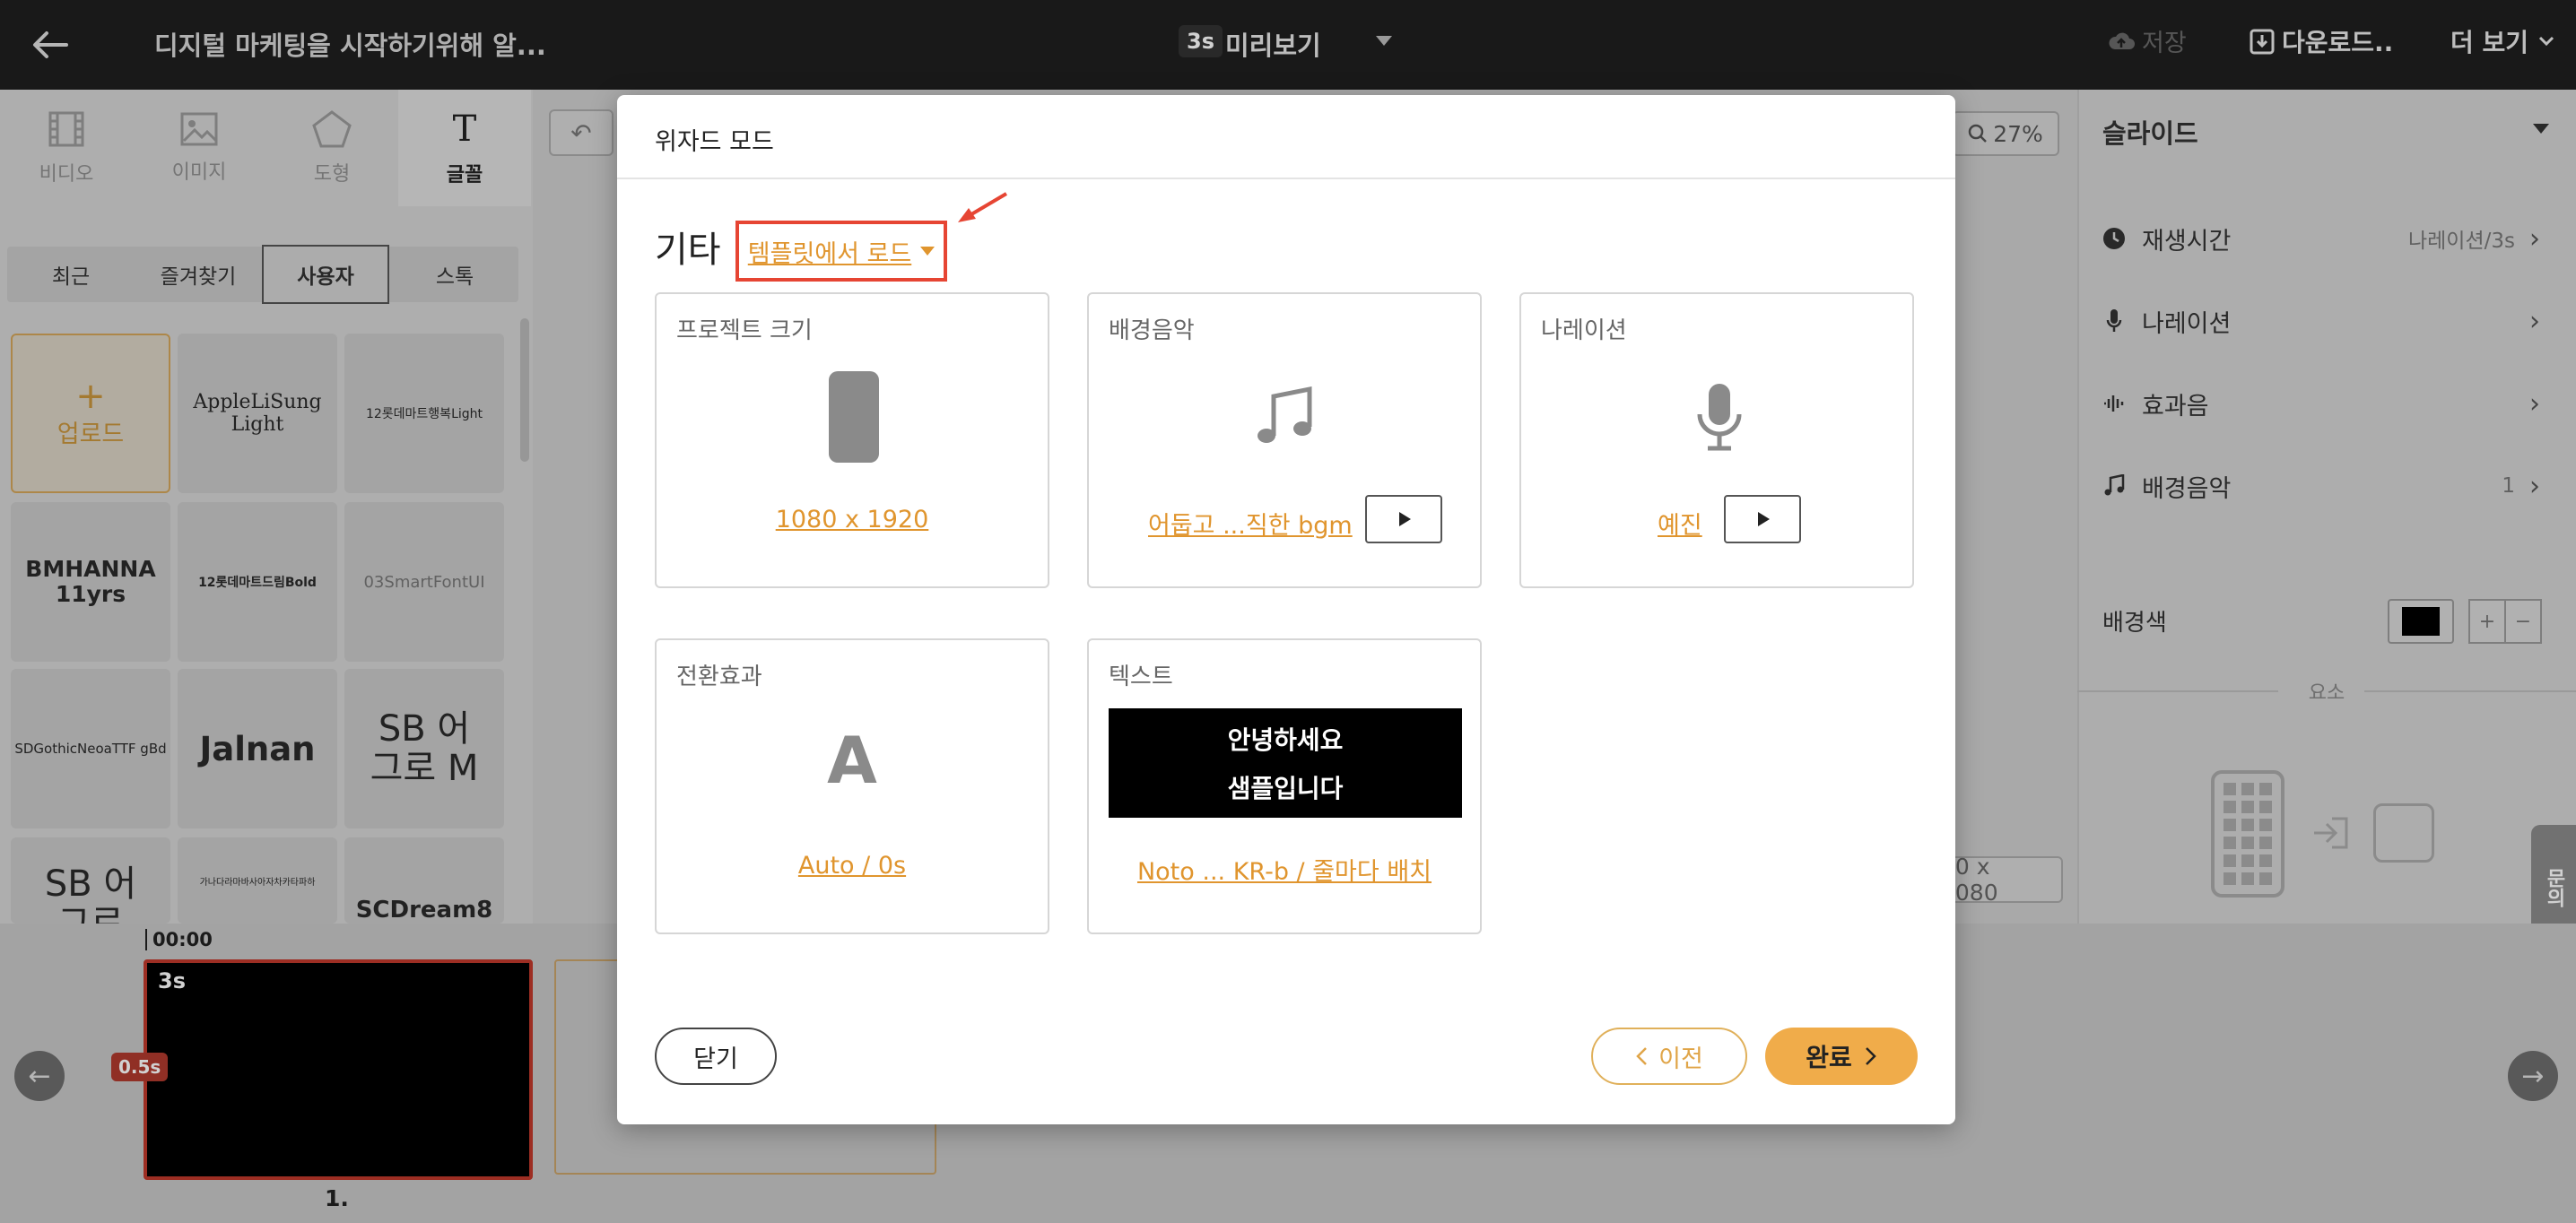  Describe the element at coordinates (1285, 419) in the screenshot. I see `music-note-icon` at that location.